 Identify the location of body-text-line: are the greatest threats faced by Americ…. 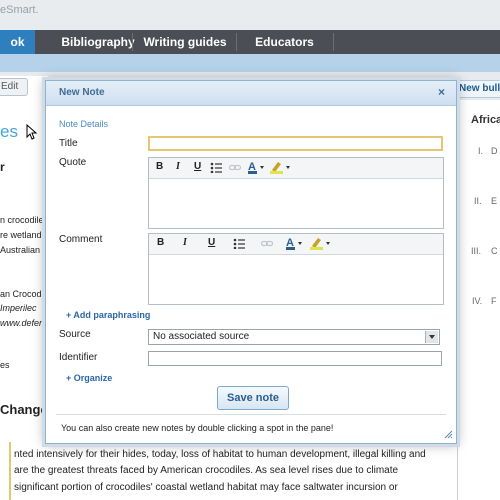
(206, 470).